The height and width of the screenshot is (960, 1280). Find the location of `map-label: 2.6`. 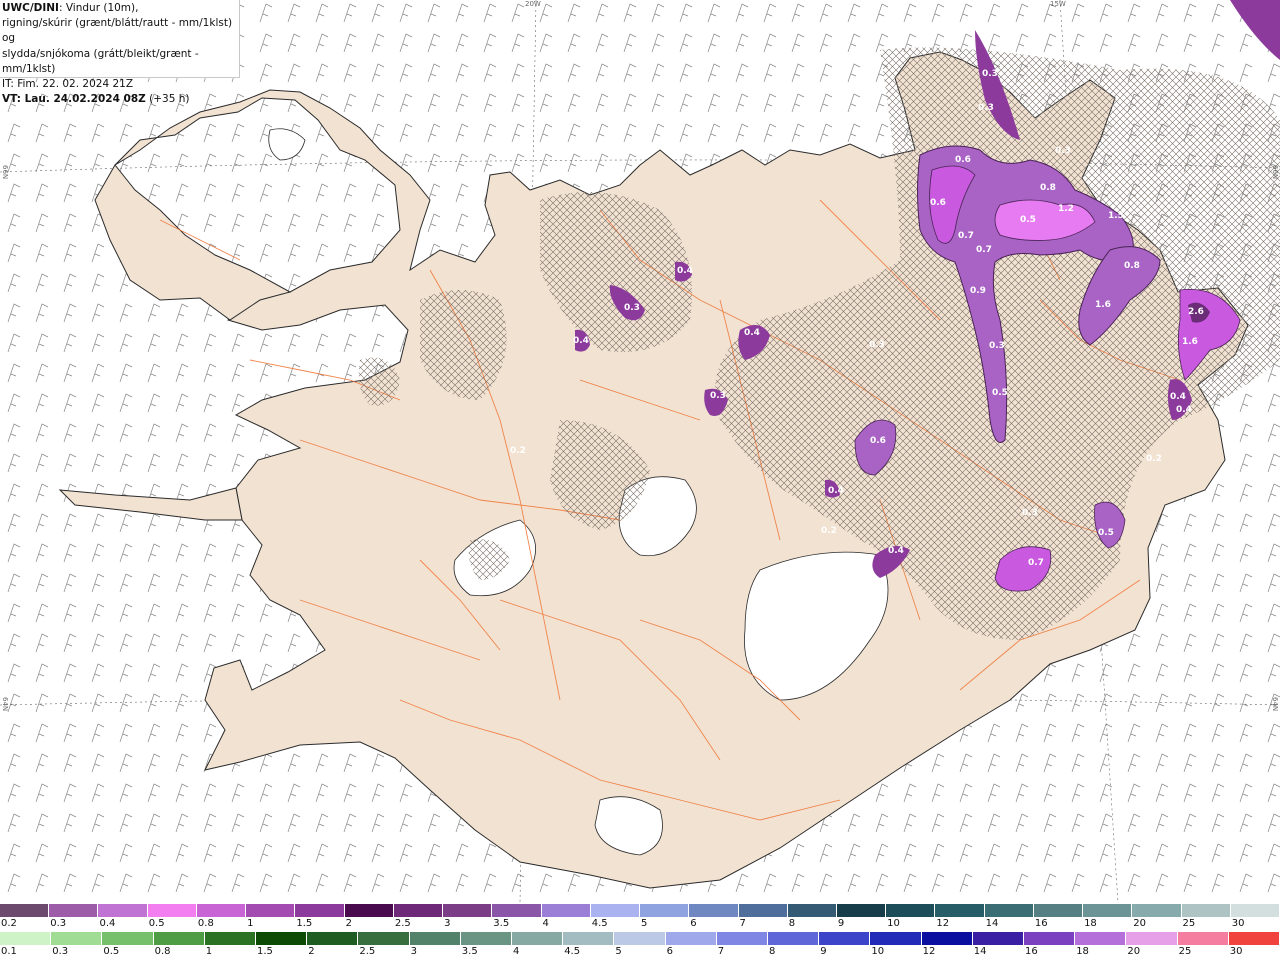

map-label: 2.6 is located at coordinates (1196, 312).